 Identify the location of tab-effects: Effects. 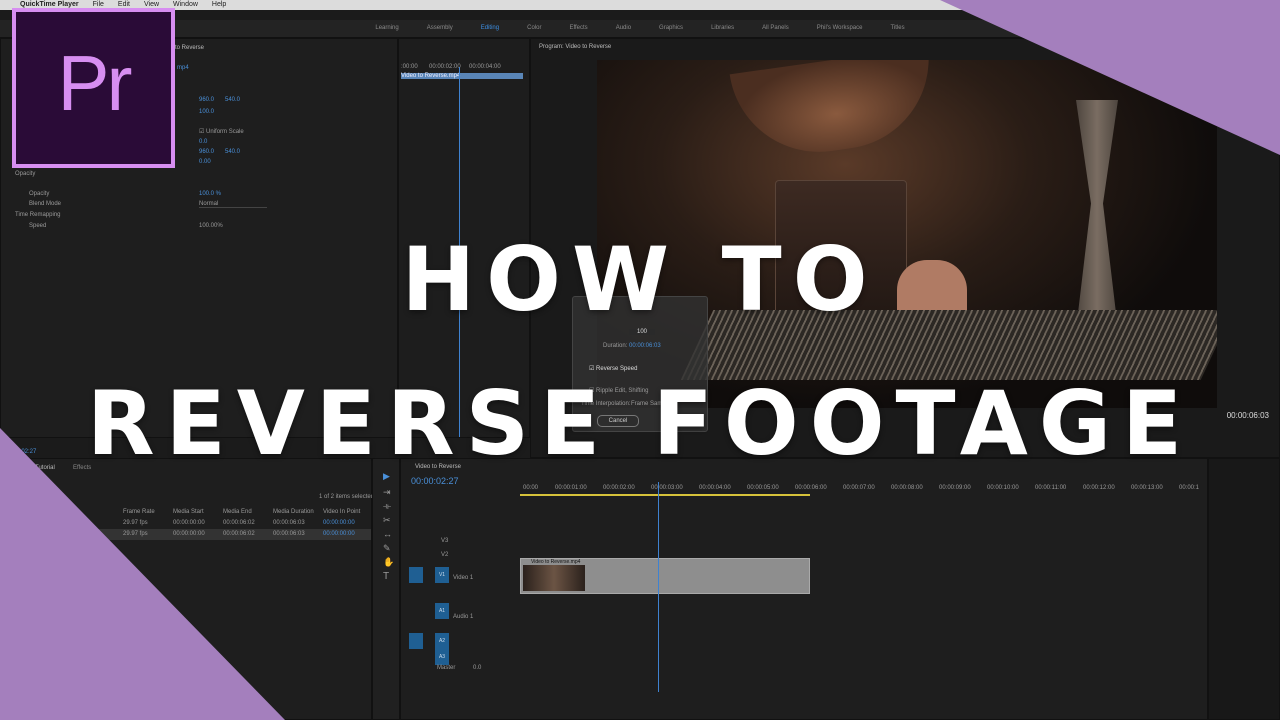
(578, 28).